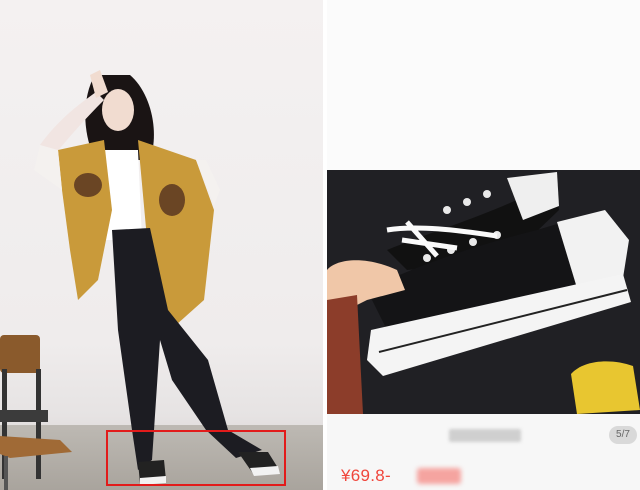 This screenshot has width=640, height=490. What do you see at coordinates (366, 475) in the screenshot?
I see `price-label: ¥69.8-` at bounding box center [366, 475].